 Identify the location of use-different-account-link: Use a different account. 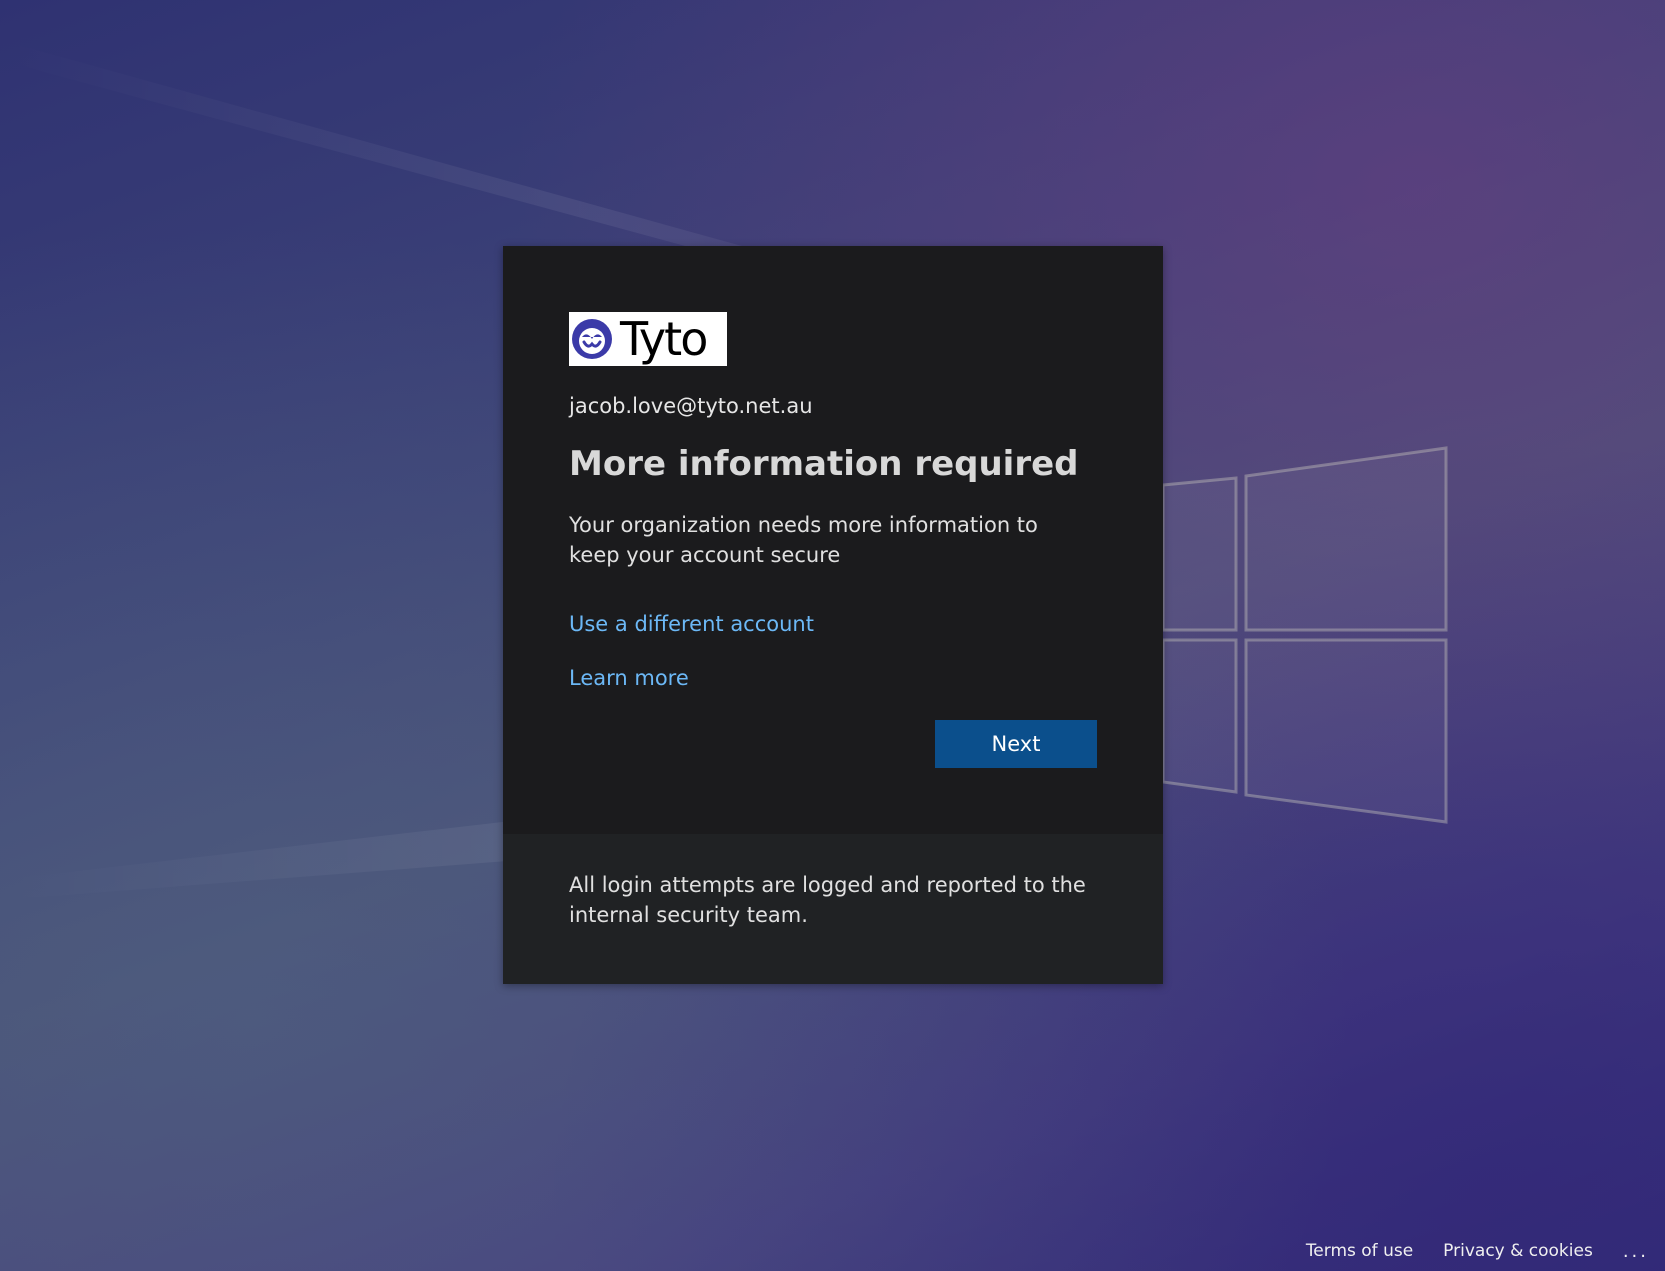
(691, 624).